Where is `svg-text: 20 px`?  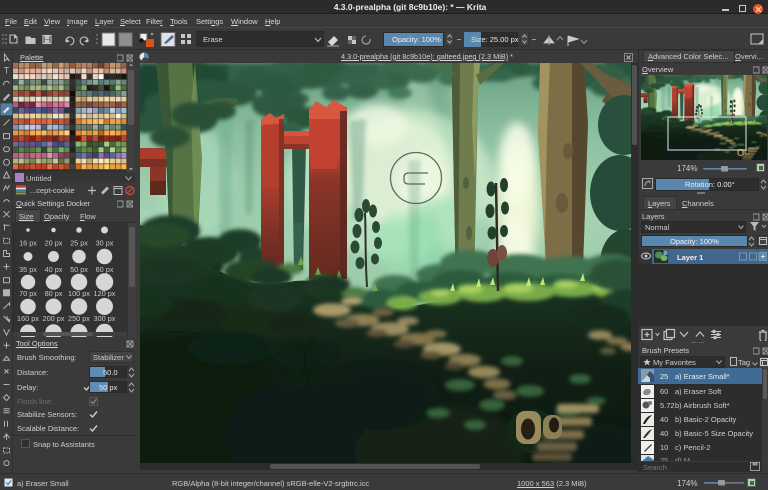 svg-text: 20 px is located at coordinates (54, 243).